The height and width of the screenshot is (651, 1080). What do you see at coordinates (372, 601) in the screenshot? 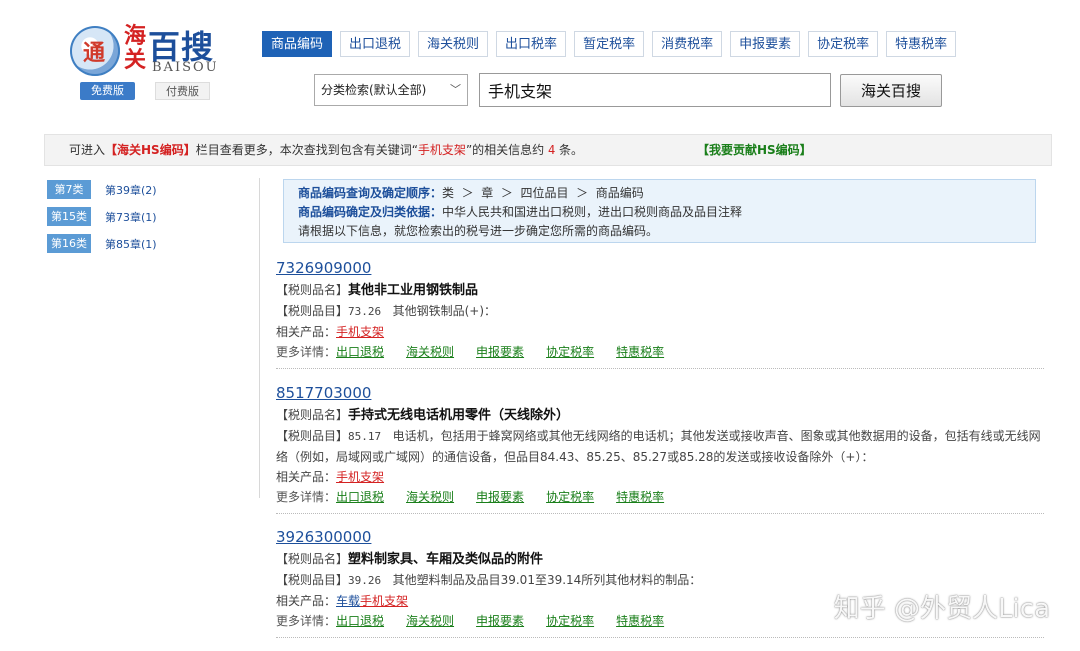
I see `related-product-link: 车载手机支架` at bounding box center [372, 601].